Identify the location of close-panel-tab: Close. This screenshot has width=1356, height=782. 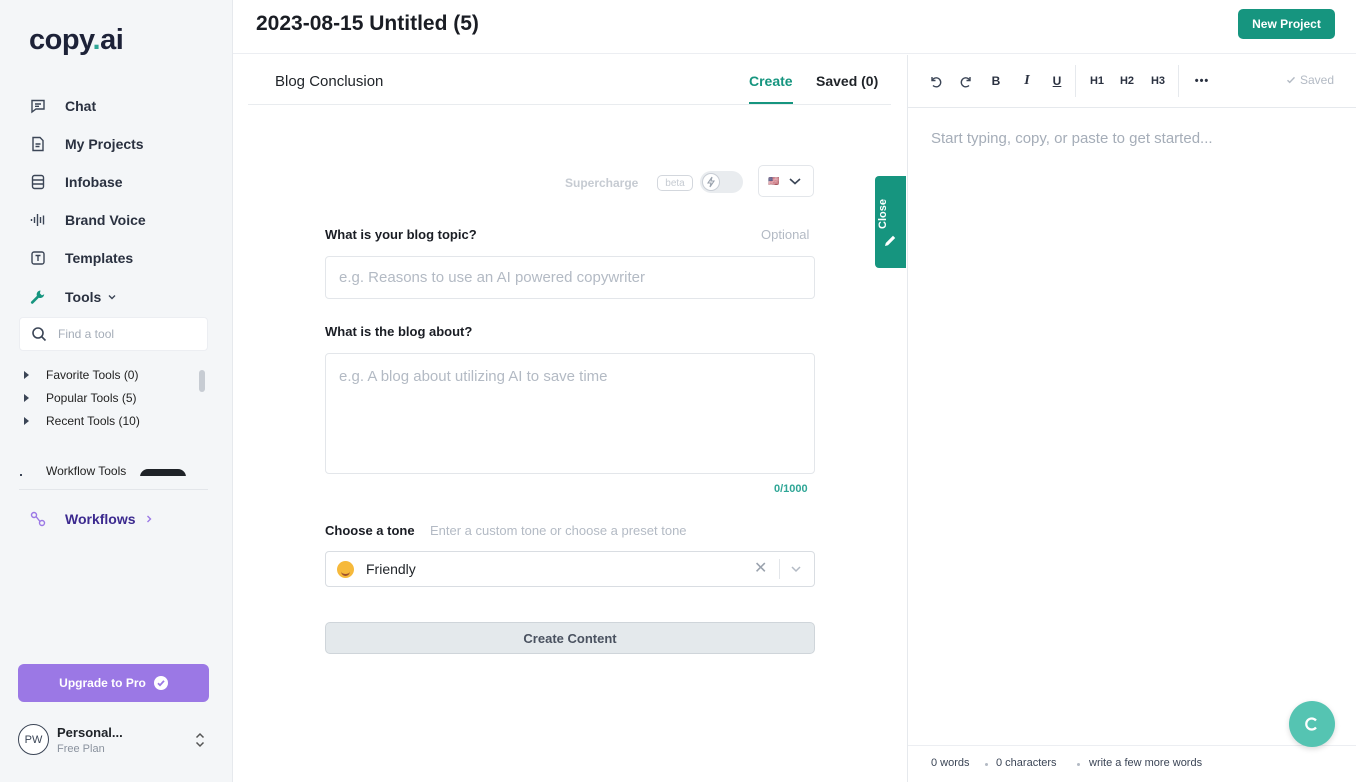
(890, 222).